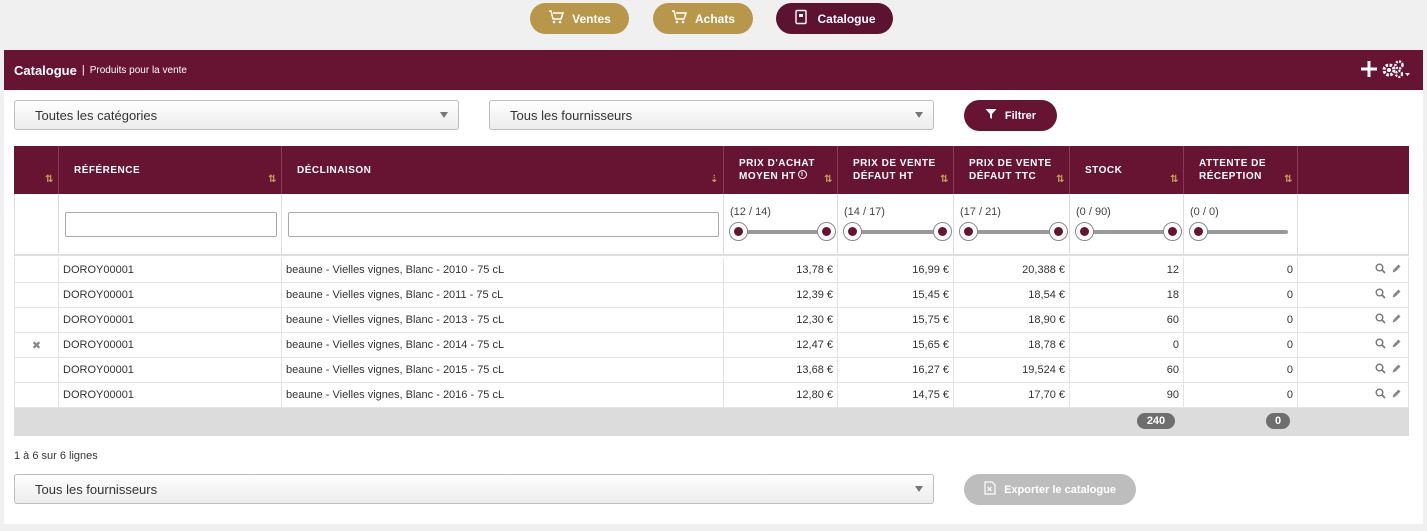  I want to click on prix-achat-cell: 13,78 €, so click(781, 270).